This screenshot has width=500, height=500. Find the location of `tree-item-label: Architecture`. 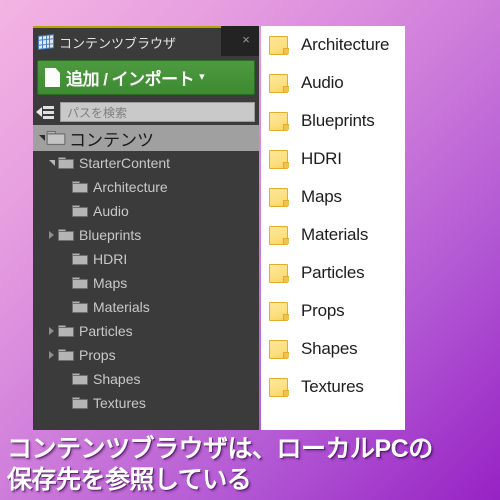

tree-item-label: Architecture is located at coordinates (130, 187).